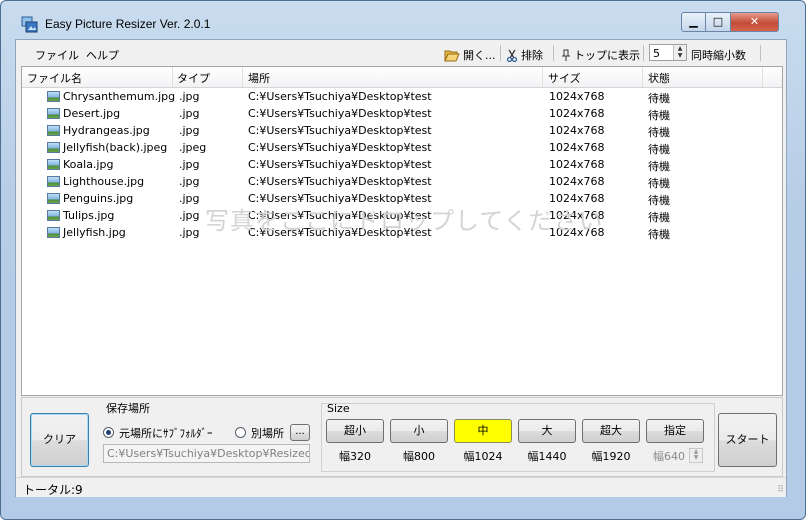 This screenshot has height=520, width=806. What do you see at coordinates (611, 456) in the screenshot?
I see `size-xlarge-width: 幅1920` at bounding box center [611, 456].